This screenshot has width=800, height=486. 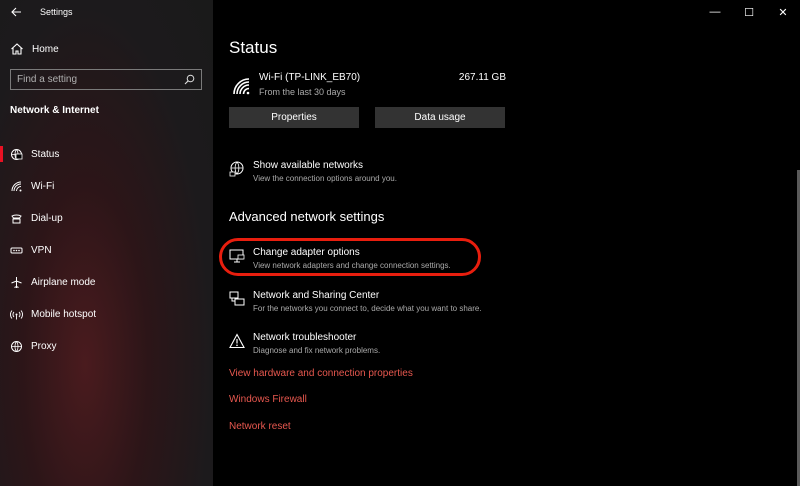 What do you see at coordinates (482, 77) in the screenshot?
I see `data-usage-amount: 267.11 GB` at bounding box center [482, 77].